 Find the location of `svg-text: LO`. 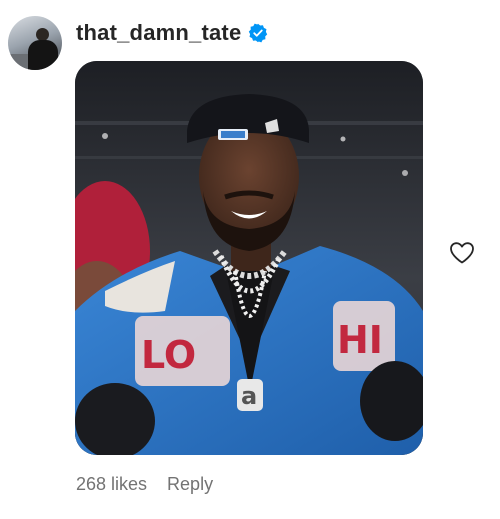

svg-text: LO is located at coordinates (168, 355).